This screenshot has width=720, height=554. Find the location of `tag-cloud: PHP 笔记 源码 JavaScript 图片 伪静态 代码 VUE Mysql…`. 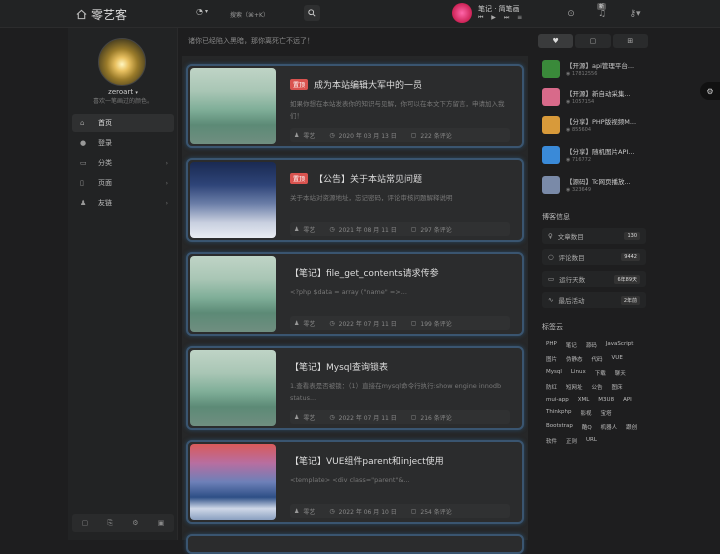

tag-cloud: PHP 笔记 源码 JavaScript 图片 伪静态 代码 VUE Mysql… is located at coordinates (594, 393).